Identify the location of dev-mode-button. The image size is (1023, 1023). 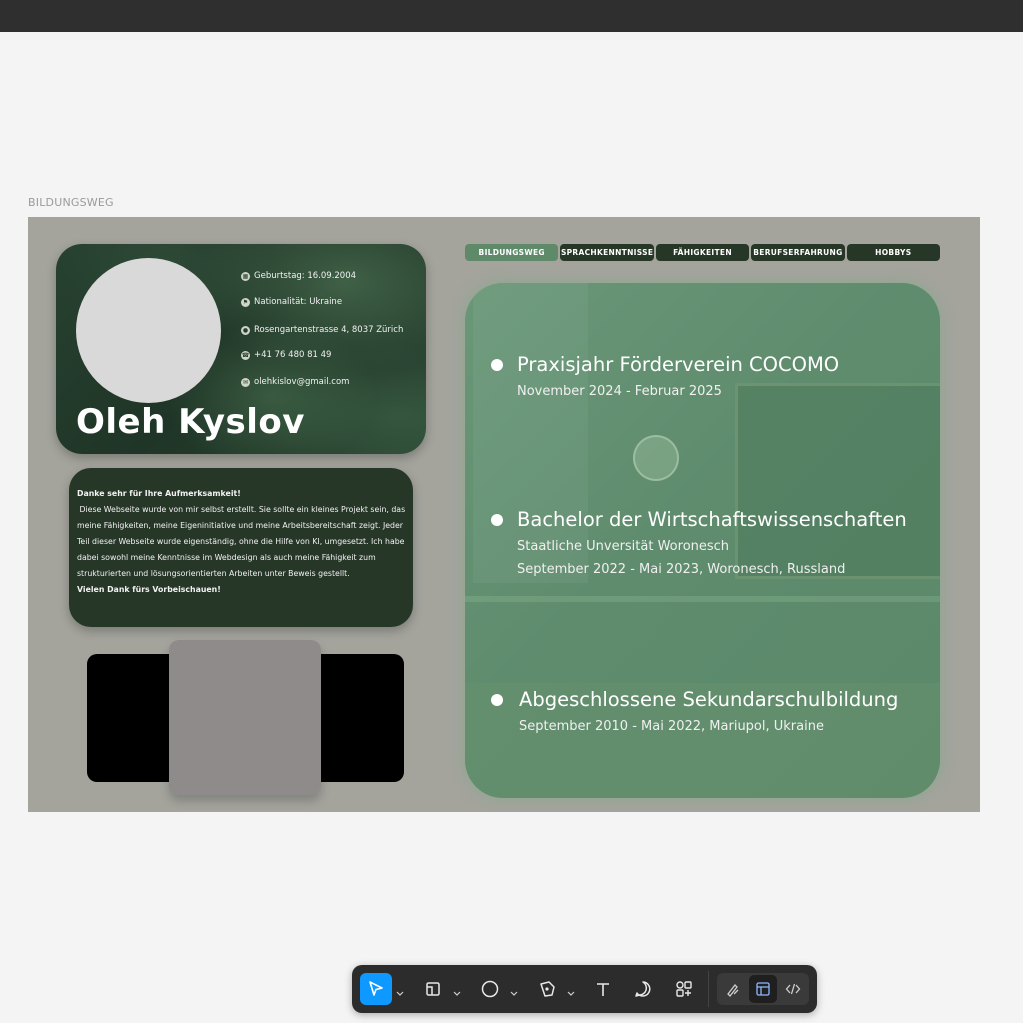
(793, 989).